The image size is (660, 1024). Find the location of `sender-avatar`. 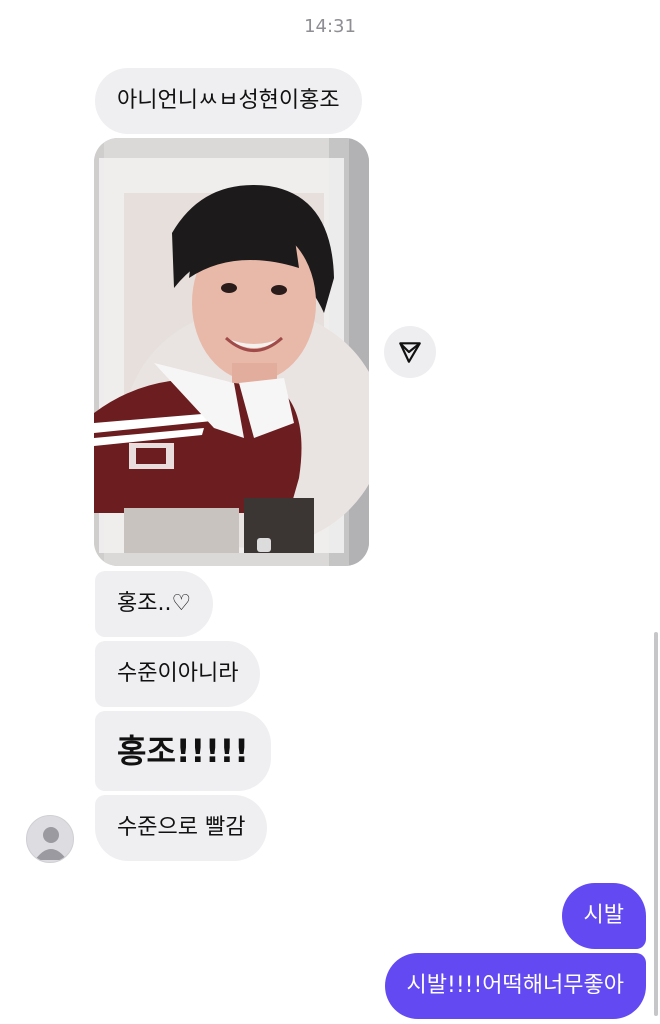

sender-avatar is located at coordinates (50, 839).